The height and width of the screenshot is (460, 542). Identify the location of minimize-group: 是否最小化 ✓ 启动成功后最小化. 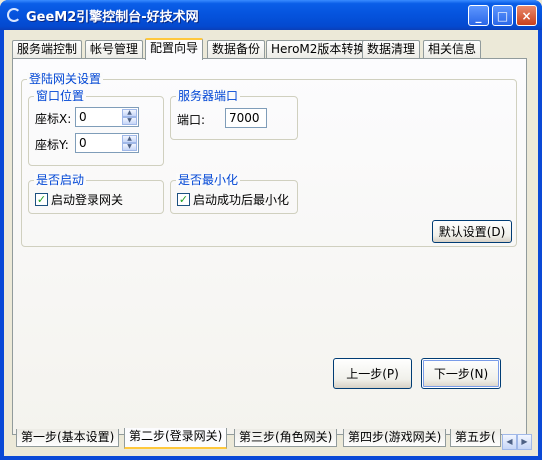
(234, 193).